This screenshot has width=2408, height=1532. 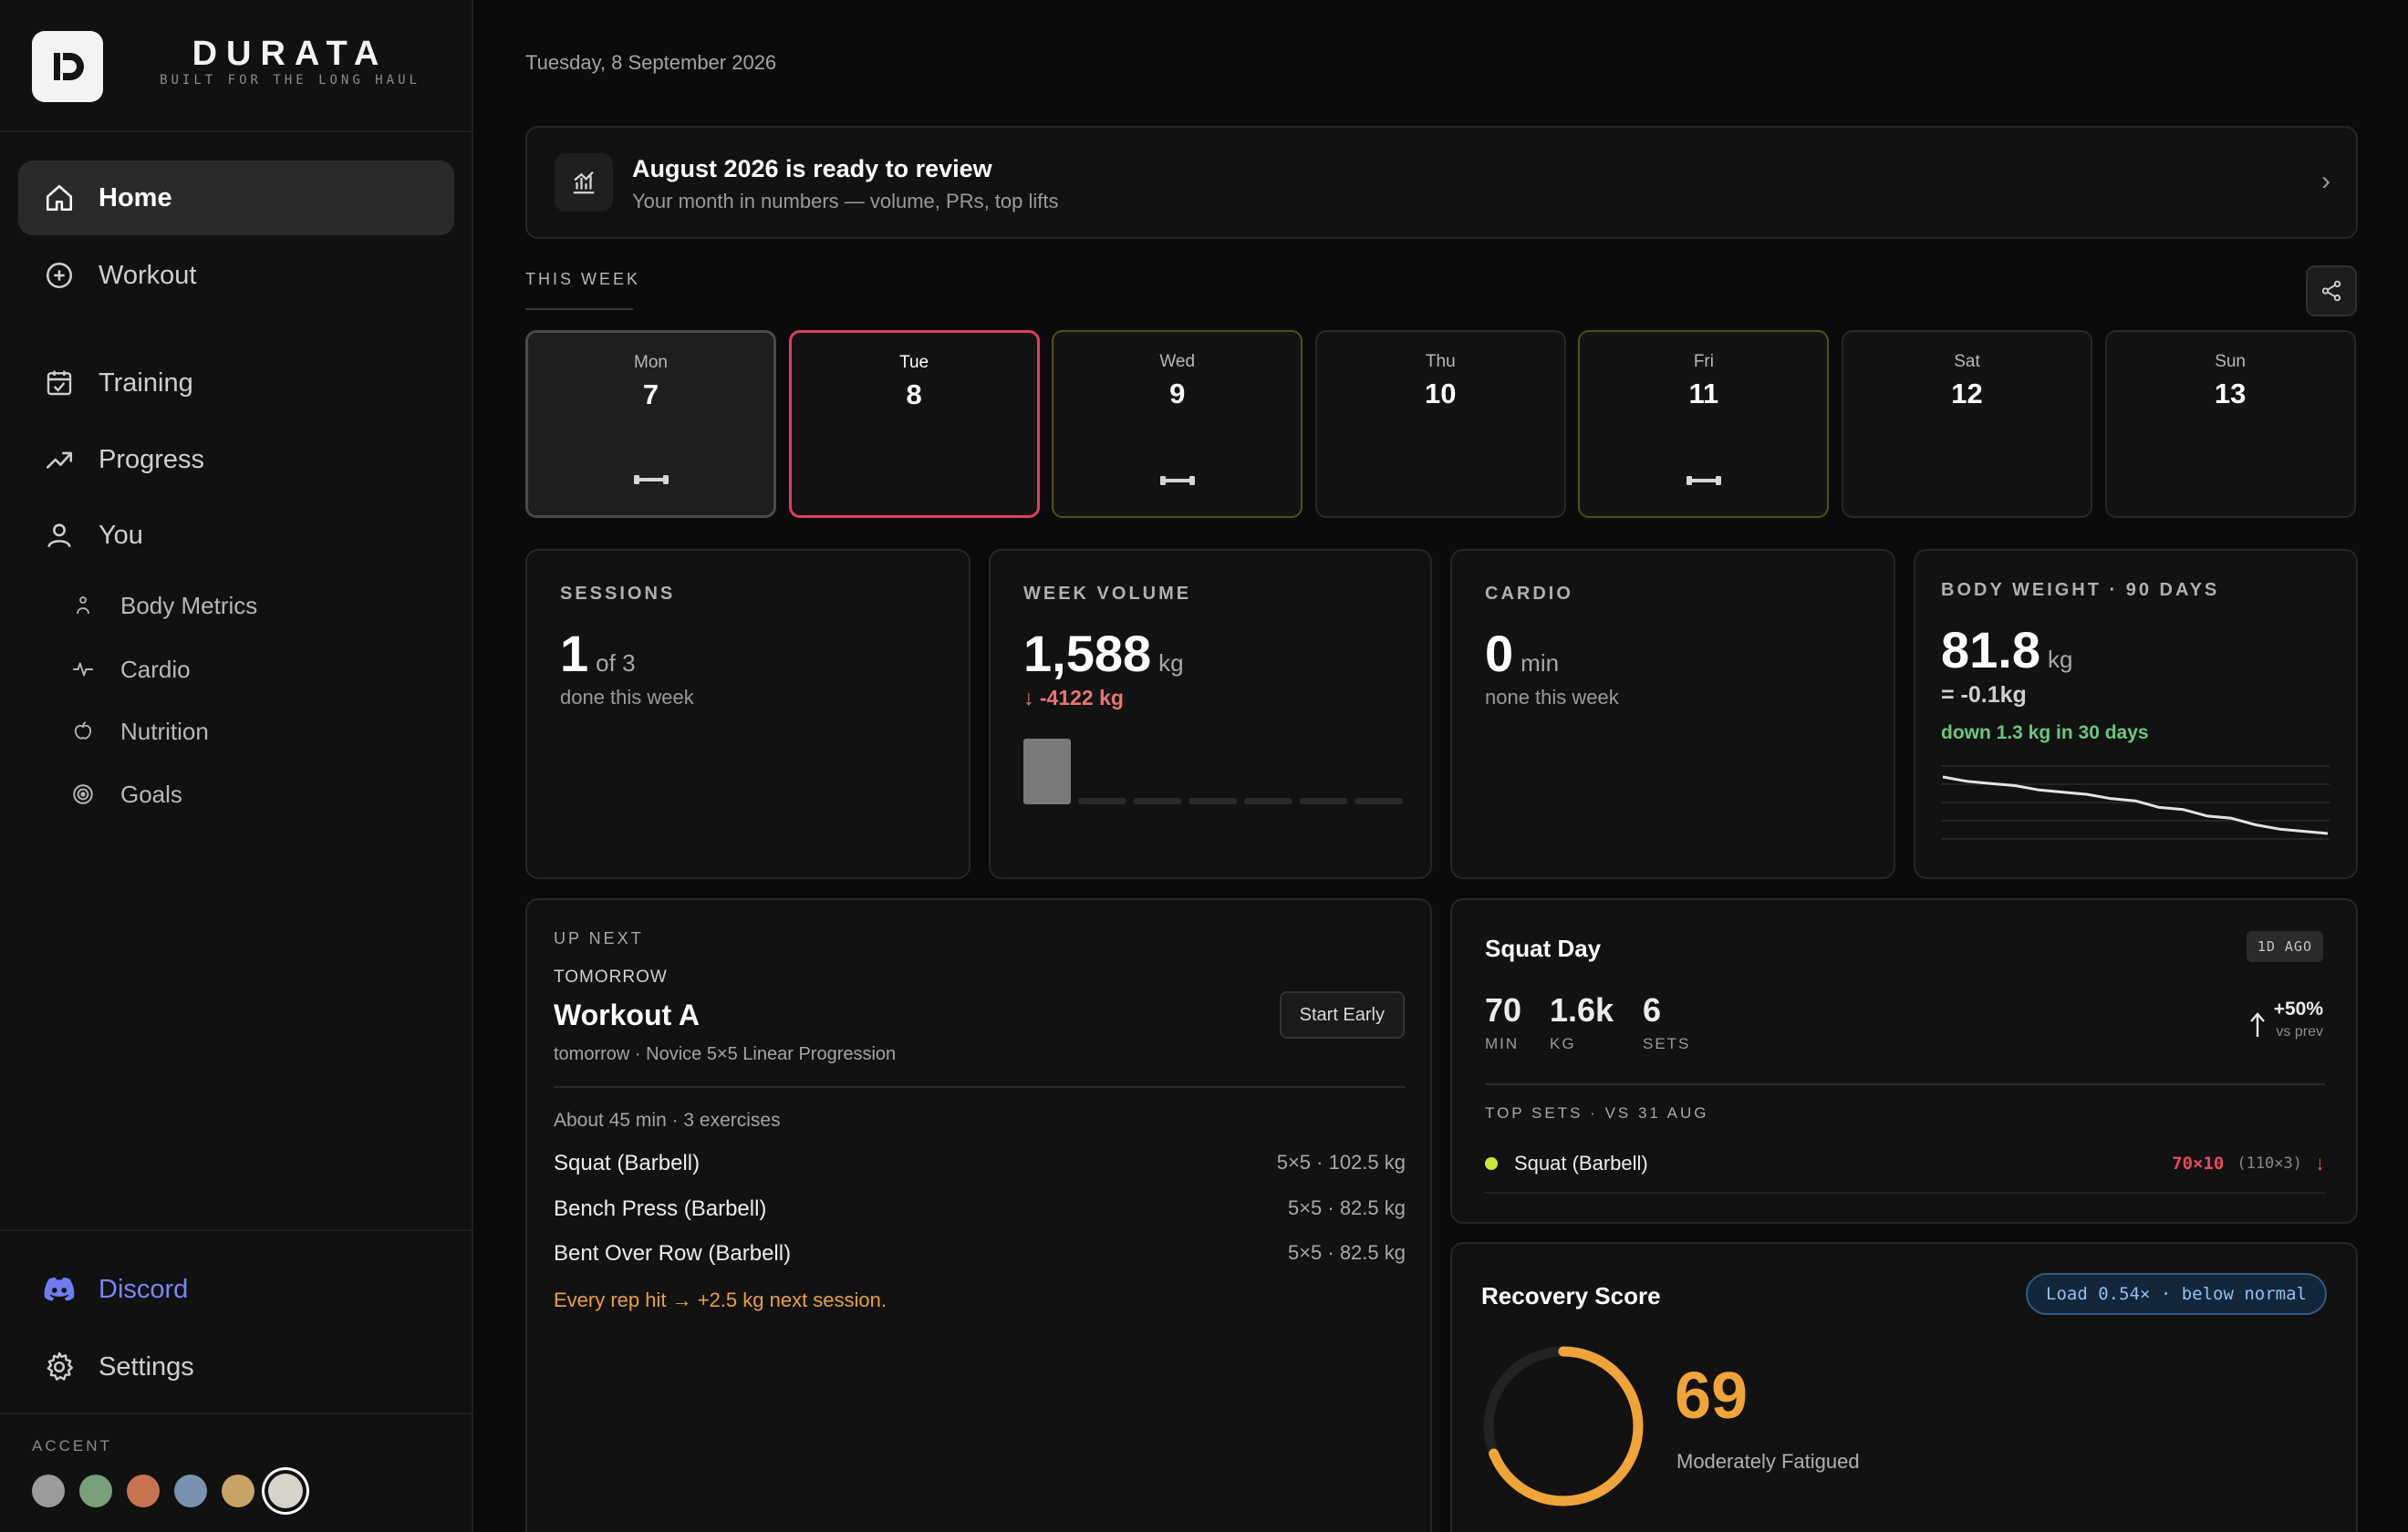 I want to click on section-underline, so click(x=579, y=309).